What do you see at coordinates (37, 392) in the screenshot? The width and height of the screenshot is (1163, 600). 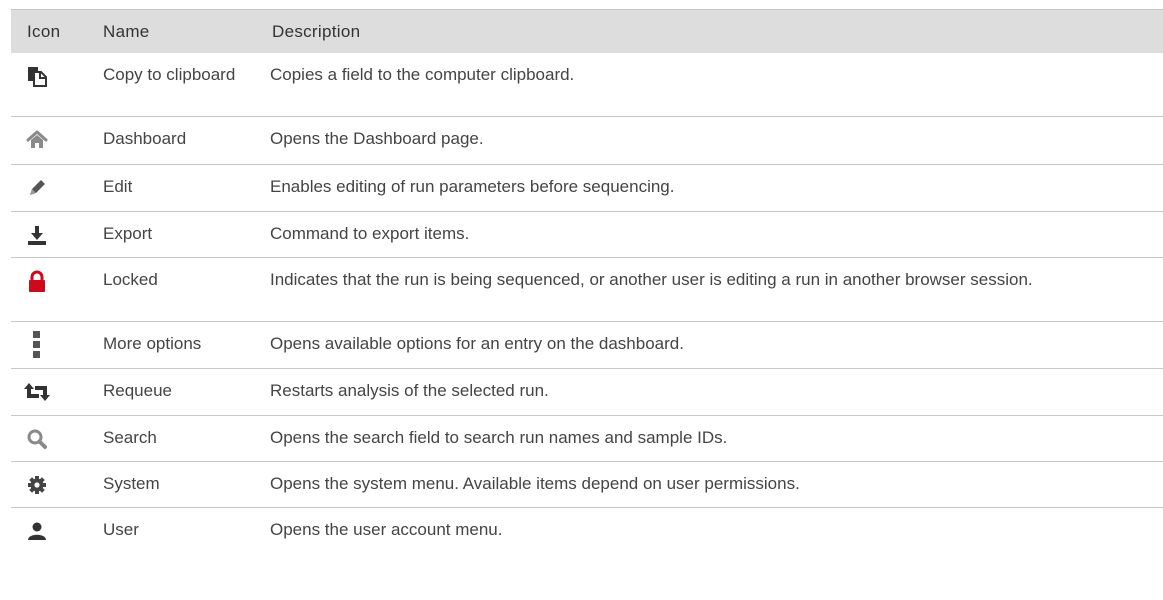 I see `requeue-icon` at bounding box center [37, 392].